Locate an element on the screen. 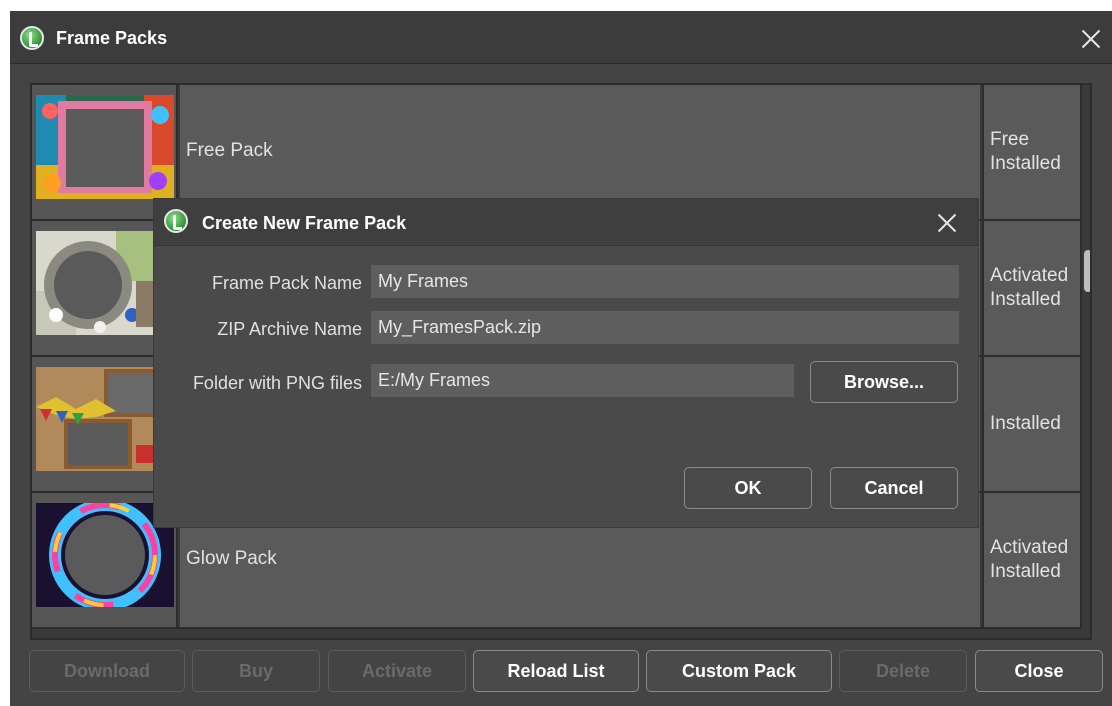  window-title: Frame Packs is located at coordinates (112, 38).